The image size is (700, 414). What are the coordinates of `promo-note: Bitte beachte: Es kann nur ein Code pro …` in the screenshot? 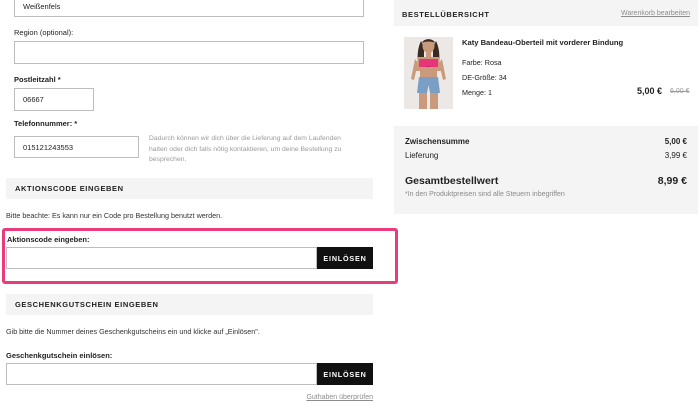 It's located at (114, 215).